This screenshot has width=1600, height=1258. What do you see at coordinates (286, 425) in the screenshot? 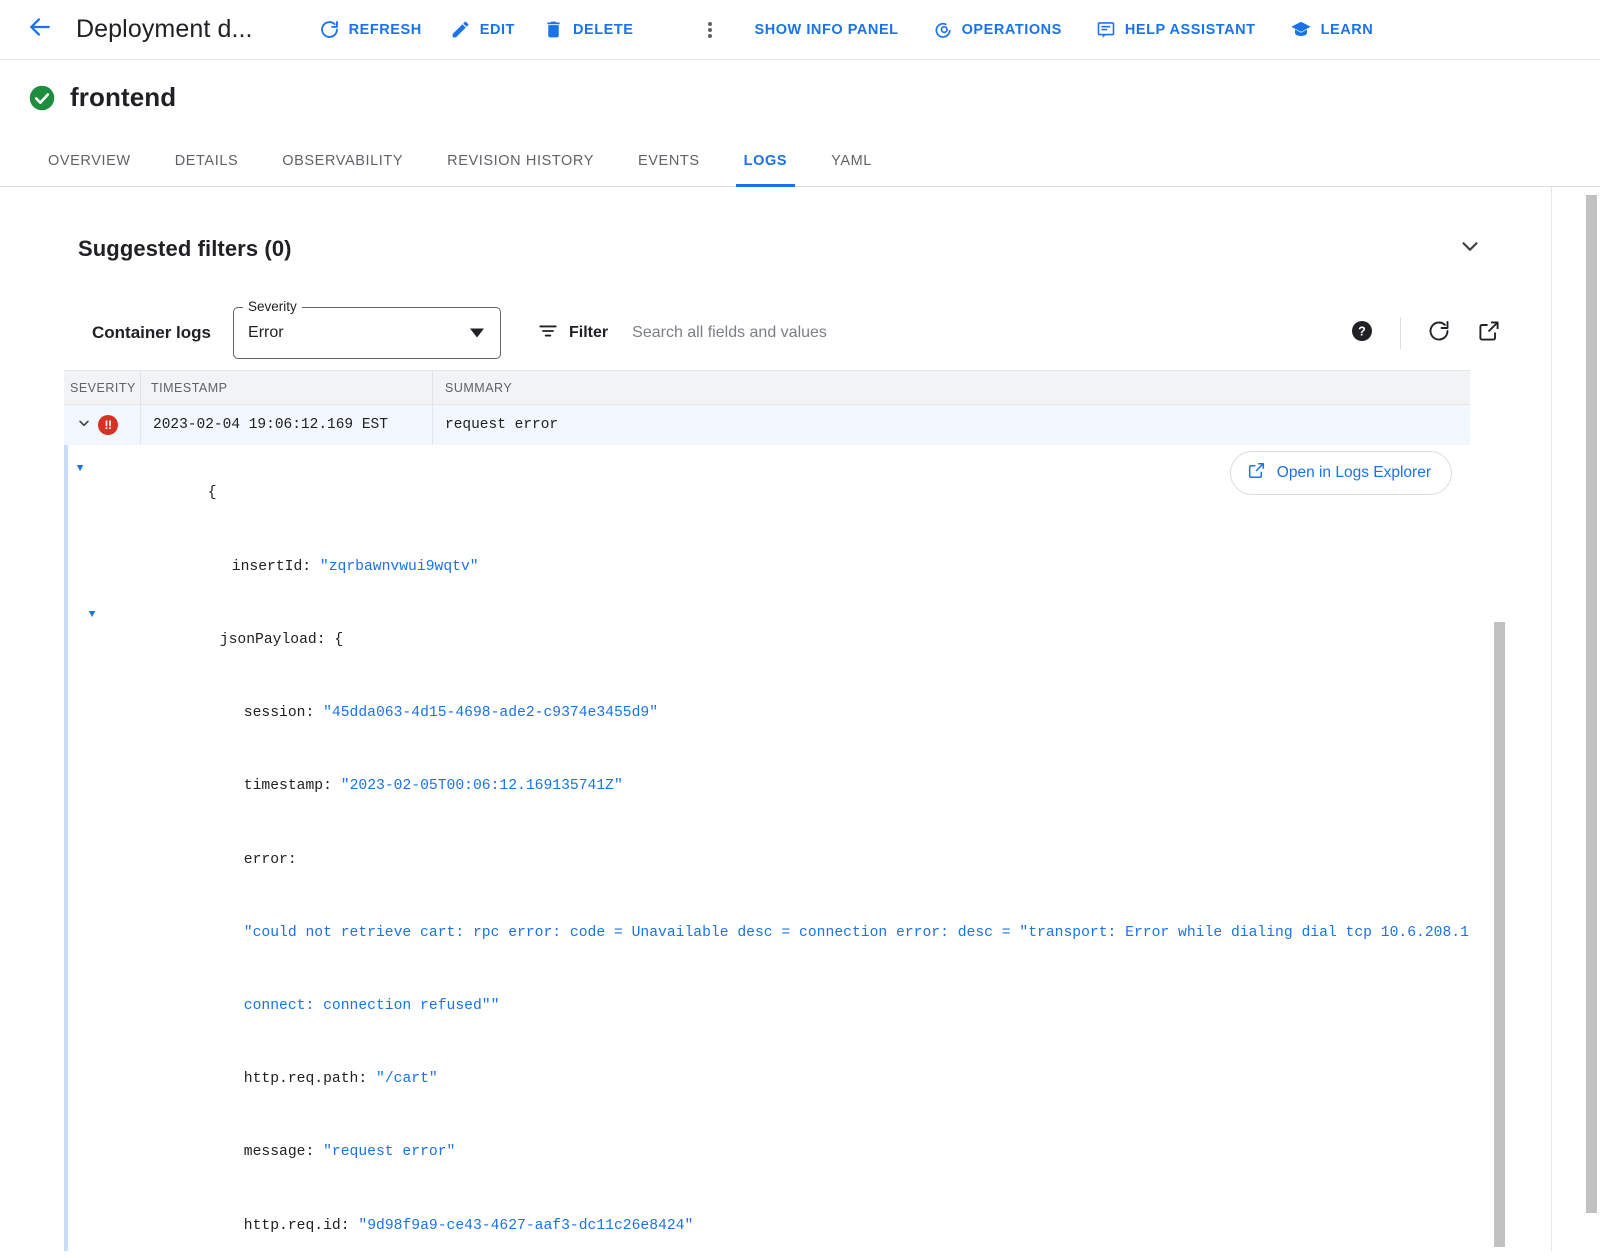
I see `row-timestamp: 2023-02-04 19:06:12.169 EST` at bounding box center [286, 425].